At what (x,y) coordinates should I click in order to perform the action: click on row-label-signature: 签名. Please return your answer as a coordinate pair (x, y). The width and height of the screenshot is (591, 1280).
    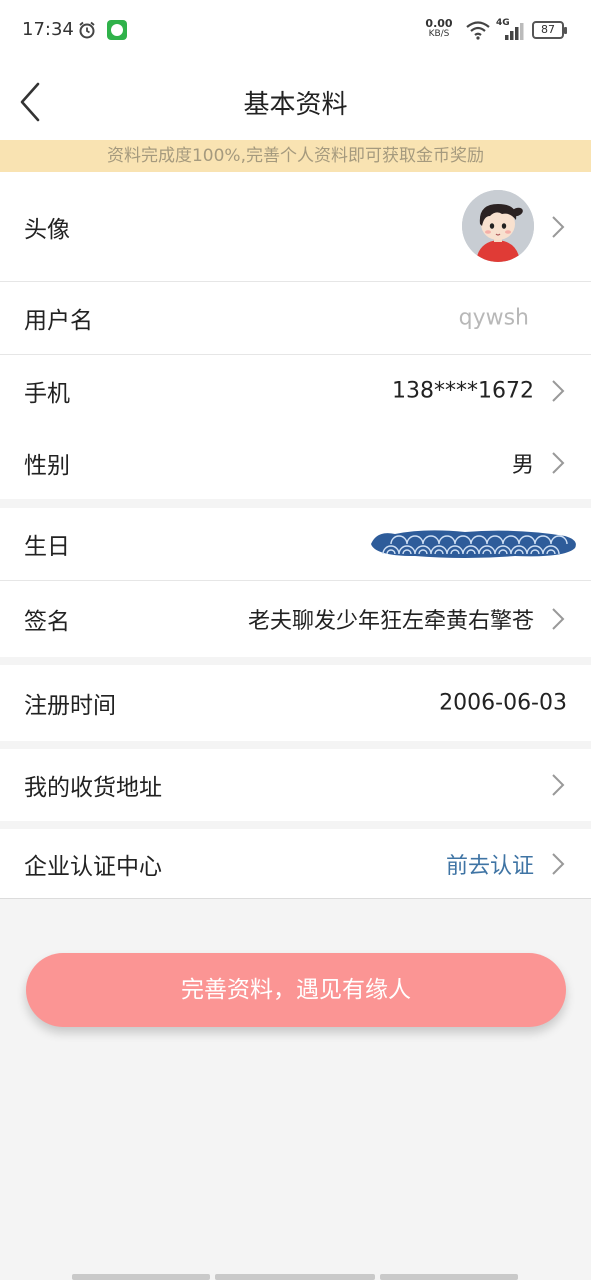
    Looking at the image, I should click on (47, 622).